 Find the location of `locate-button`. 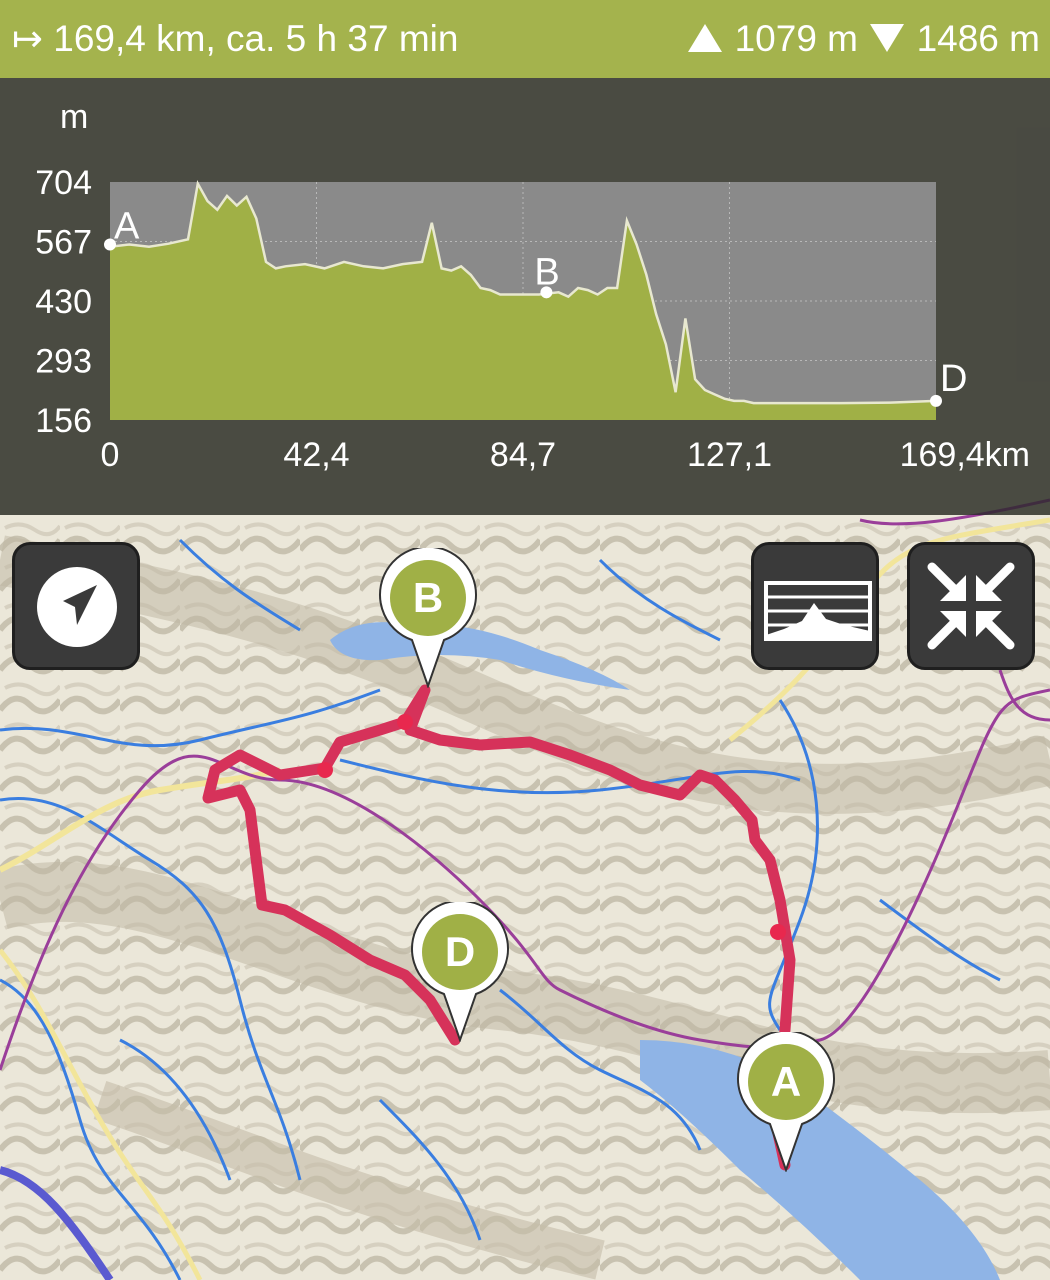

locate-button is located at coordinates (76, 606).